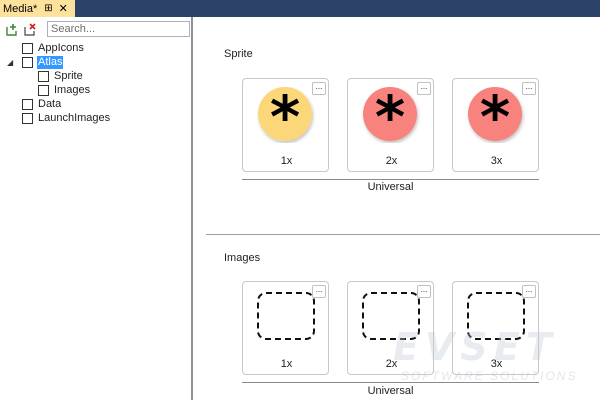  I want to click on document-tab-bar: Media* ⊞ ✕, so click(300, 8).